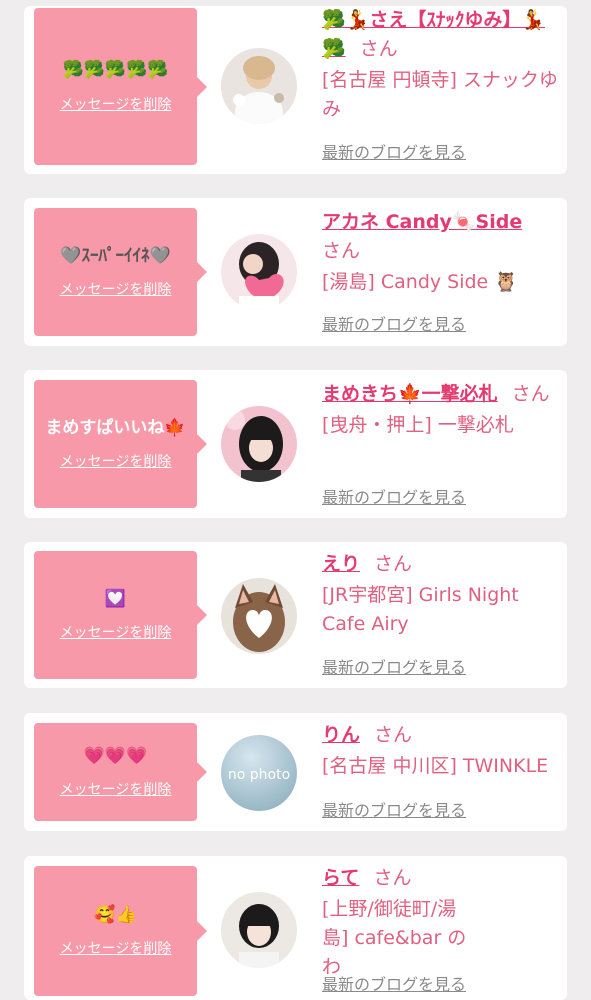 The height and width of the screenshot is (1000, 591). Describe the element at coordinates (120, 615) in the screenshot. I see `message-bubble: 💟 メッセージを削除` at that location.